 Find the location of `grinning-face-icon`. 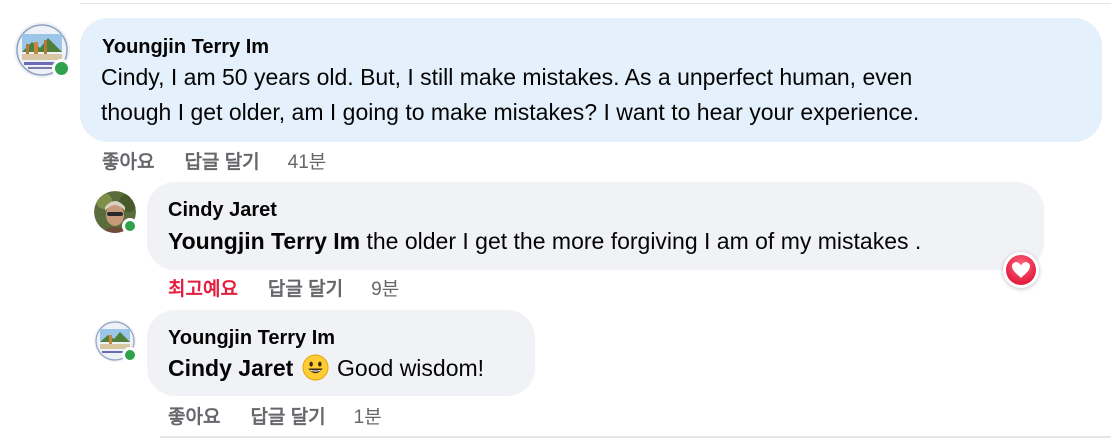

grinning-face-icon is located at coordinates (315, 367).